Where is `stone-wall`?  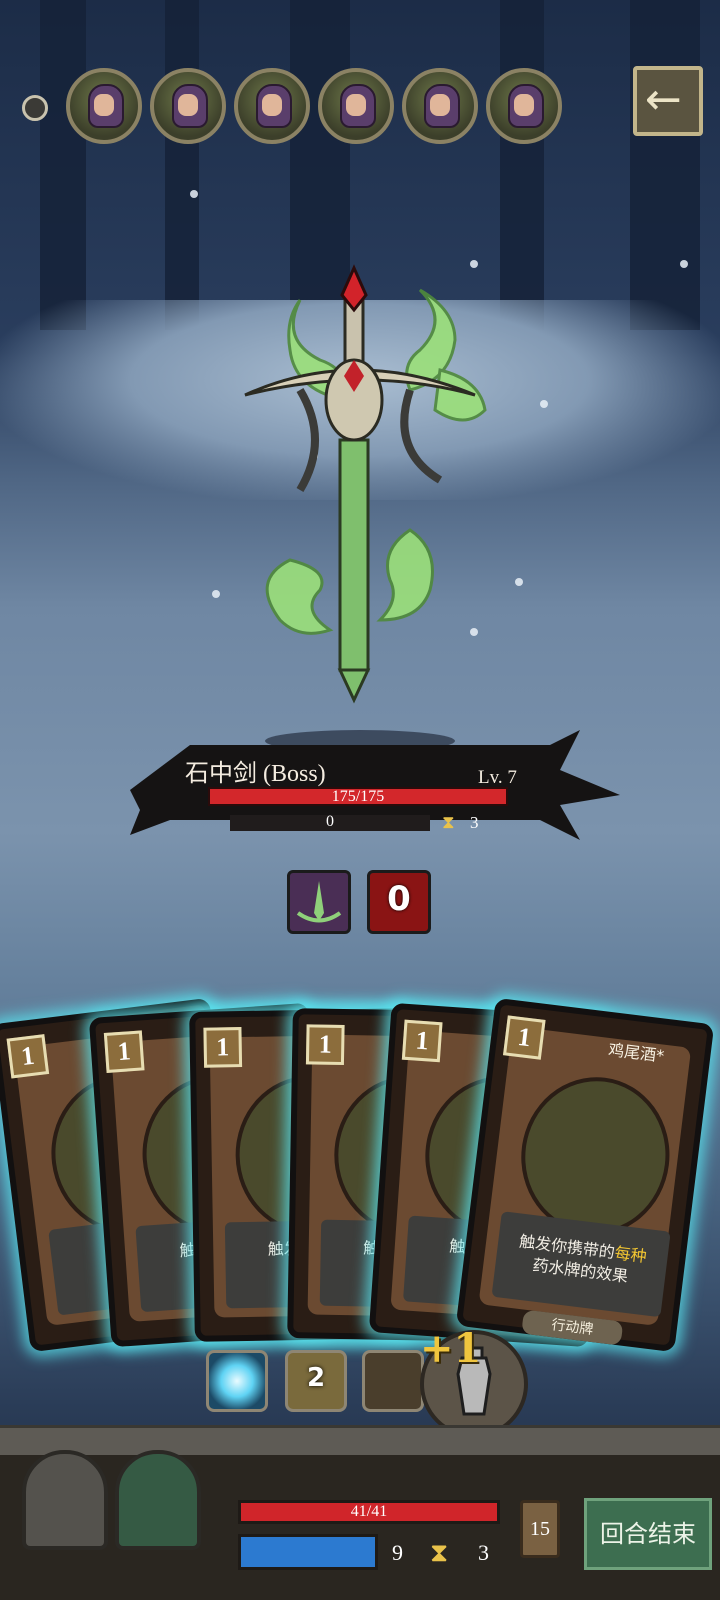 stone-wall is located at coordinates (360, 1442).